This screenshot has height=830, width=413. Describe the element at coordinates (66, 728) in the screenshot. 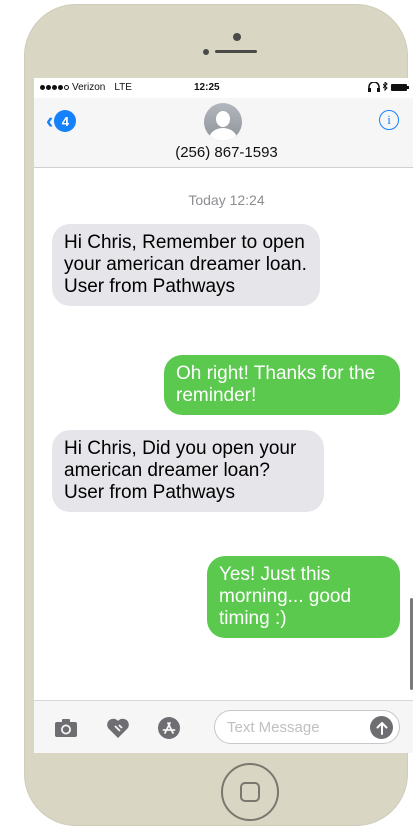

I see `camera-icon` at that location.